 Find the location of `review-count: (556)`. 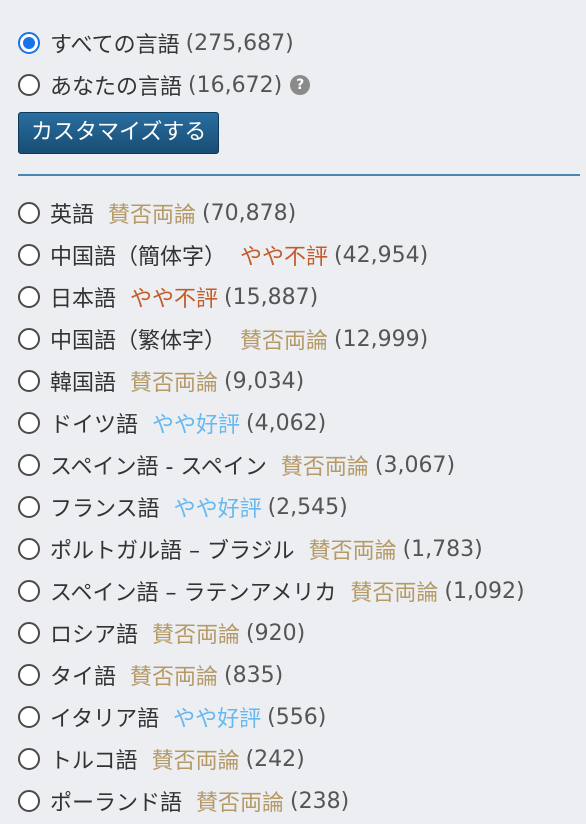

review-count: (556) is located at coordinates (297, 717).